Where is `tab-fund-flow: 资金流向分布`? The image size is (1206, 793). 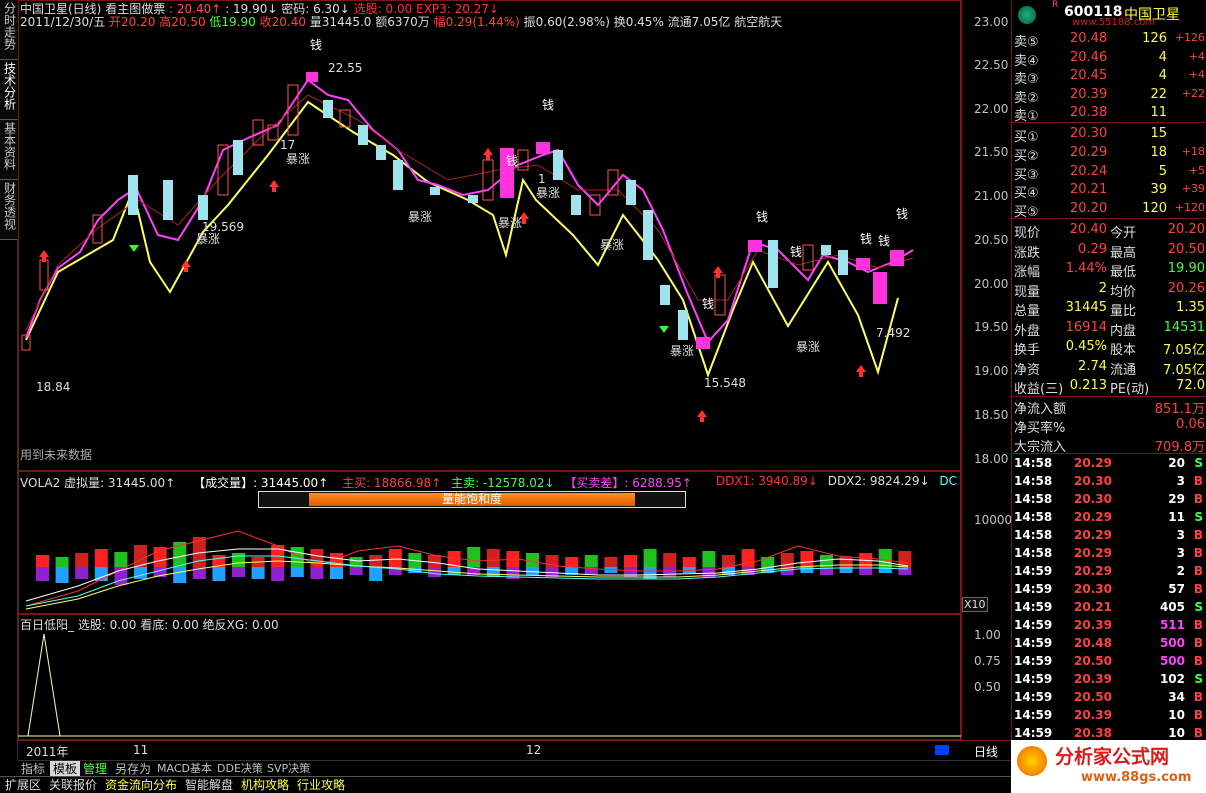
tab-fund-flow: 资金流向分布 is located at coordinates (141, 785).